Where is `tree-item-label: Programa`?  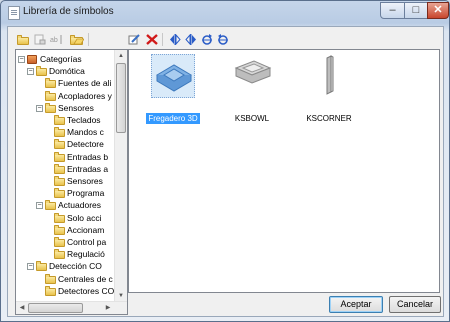
tree-item-label: Programa is located at coordinates (86, 193).